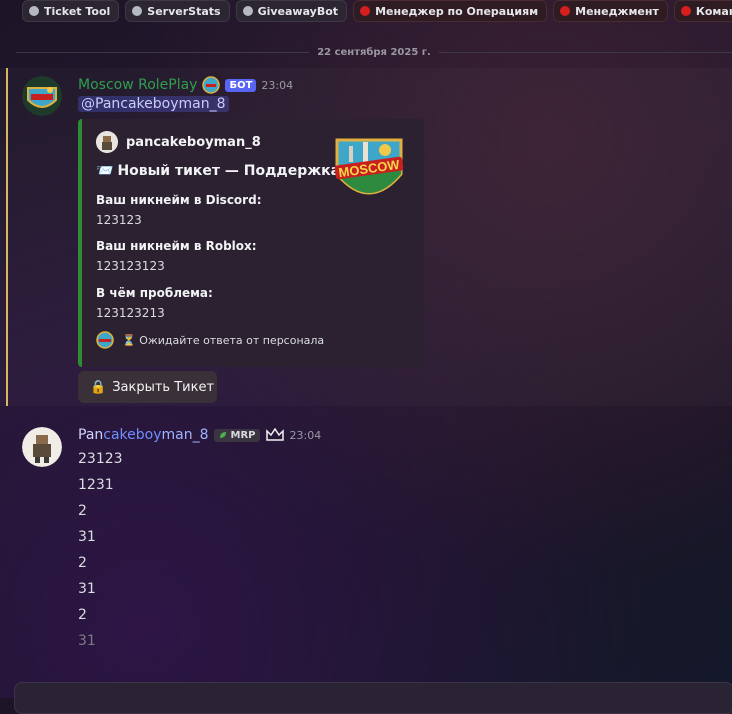 This screenshot has height=714, width=732. What do you see at coordinates (211, 85) in the screenshot?
I see `server-badge-icon` at bounding box center [211, 85].